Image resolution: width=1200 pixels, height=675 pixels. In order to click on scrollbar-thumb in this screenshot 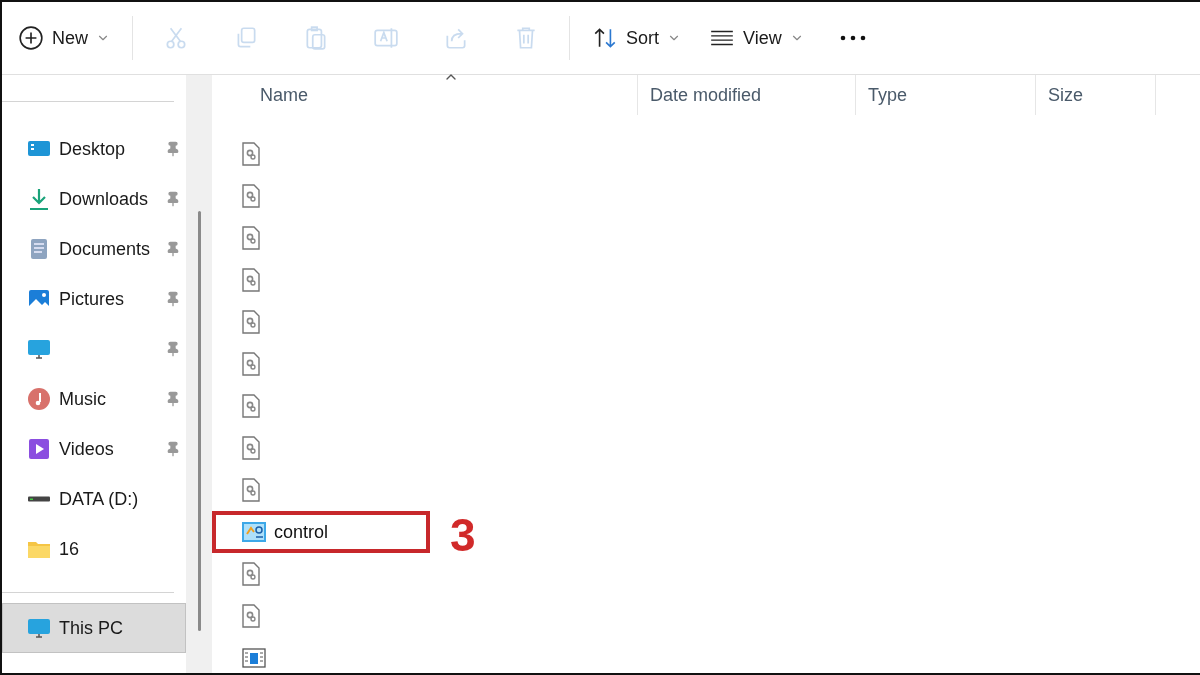, I will do `click(199, 421)`.